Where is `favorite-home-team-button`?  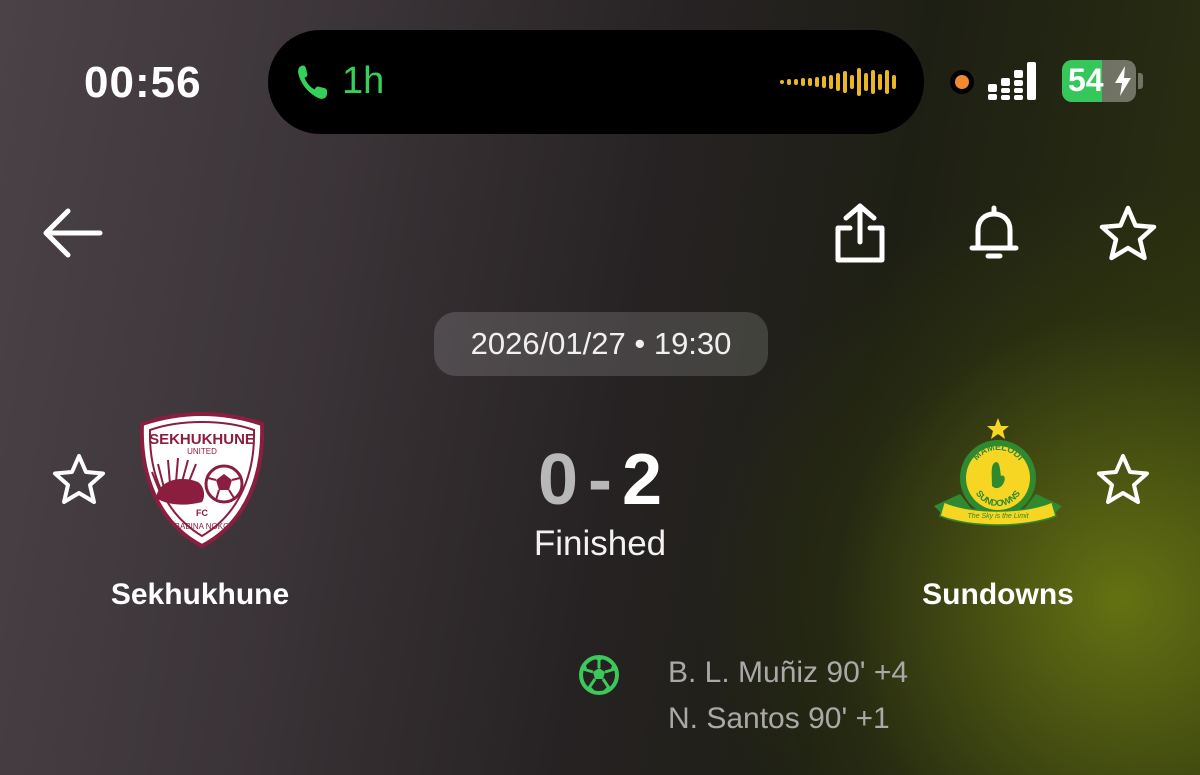
favorite-home-team-button is located at coordinates (79, 480).